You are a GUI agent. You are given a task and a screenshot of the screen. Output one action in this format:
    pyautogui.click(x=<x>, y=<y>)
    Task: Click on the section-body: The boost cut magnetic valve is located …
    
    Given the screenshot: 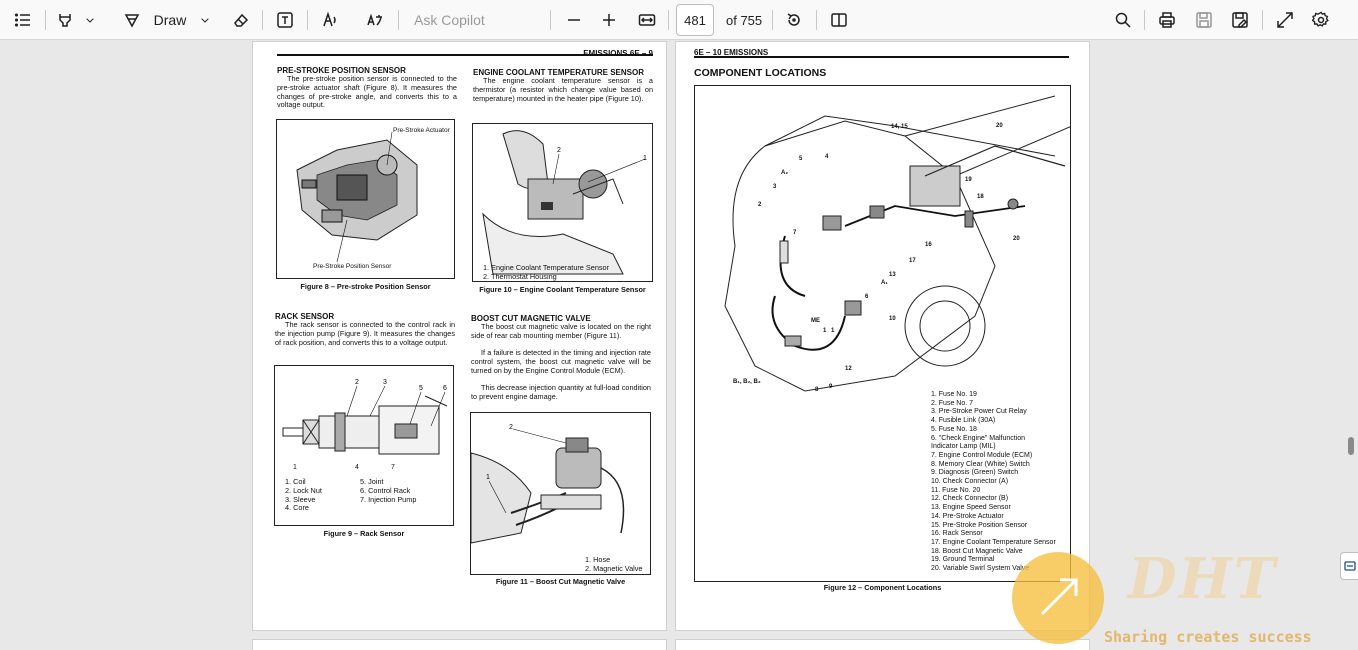 What is the action you would take?
    pyautogui.click(x=561, y=331)
    